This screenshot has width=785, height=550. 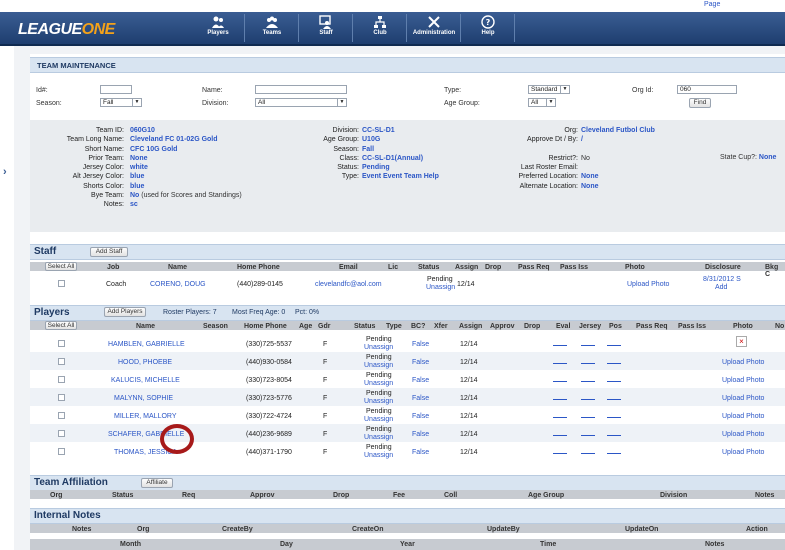 What do you see at coordinates (121, 102) in the screenshot?
I see `season-select: Fall ▼` at bounding box center [121, 102].